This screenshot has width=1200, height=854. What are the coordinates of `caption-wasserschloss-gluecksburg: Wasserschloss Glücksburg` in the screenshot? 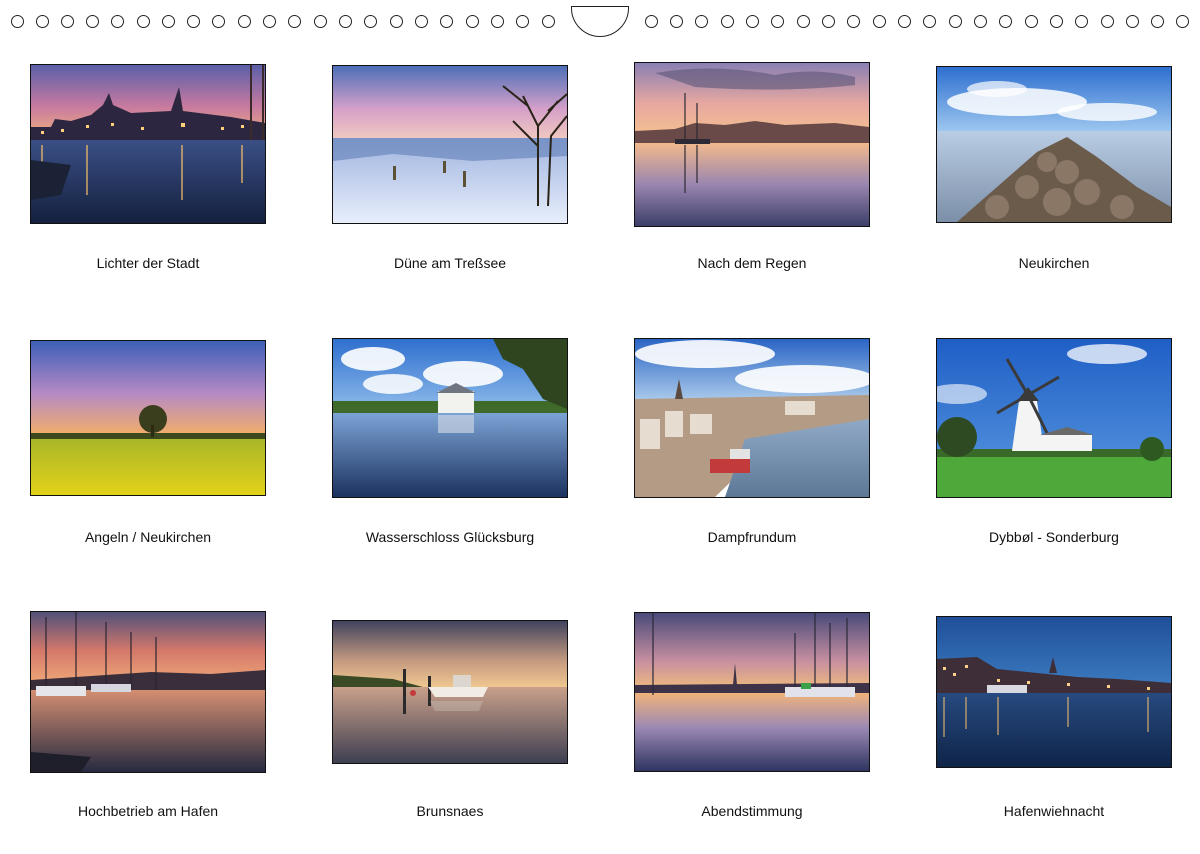 It's located at (450, 537).